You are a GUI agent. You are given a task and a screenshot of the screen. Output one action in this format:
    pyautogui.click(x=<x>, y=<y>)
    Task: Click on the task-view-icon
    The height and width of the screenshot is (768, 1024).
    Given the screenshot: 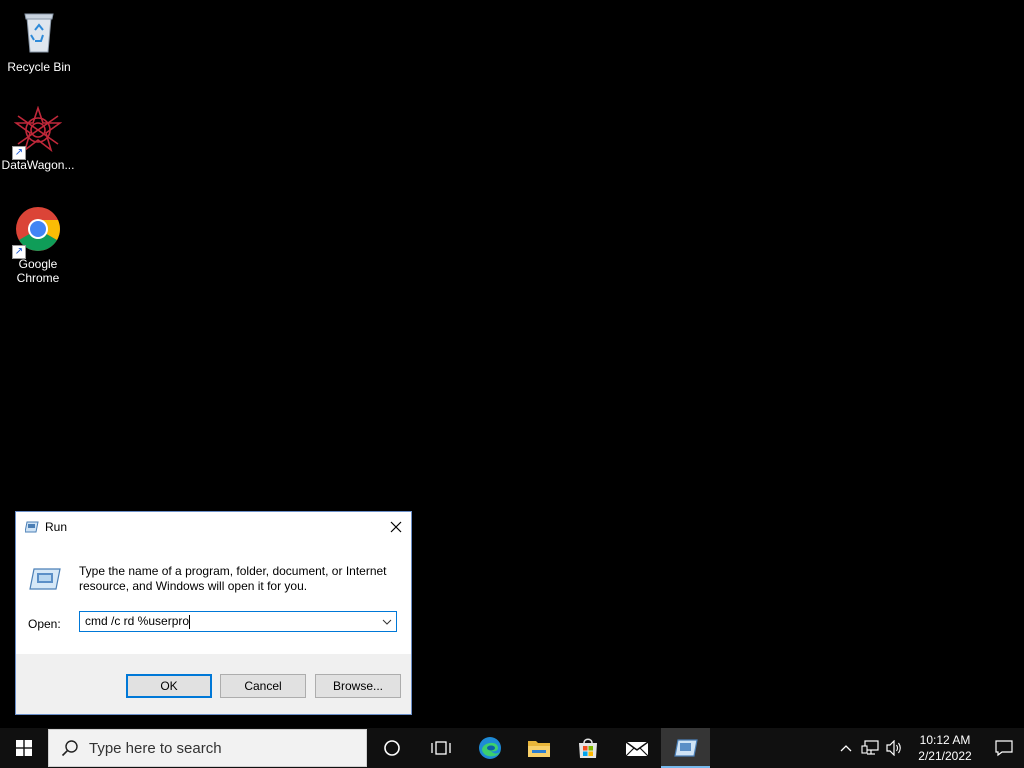 What is the action you would take?
    pyautogui.click(x=440, y=748)
    